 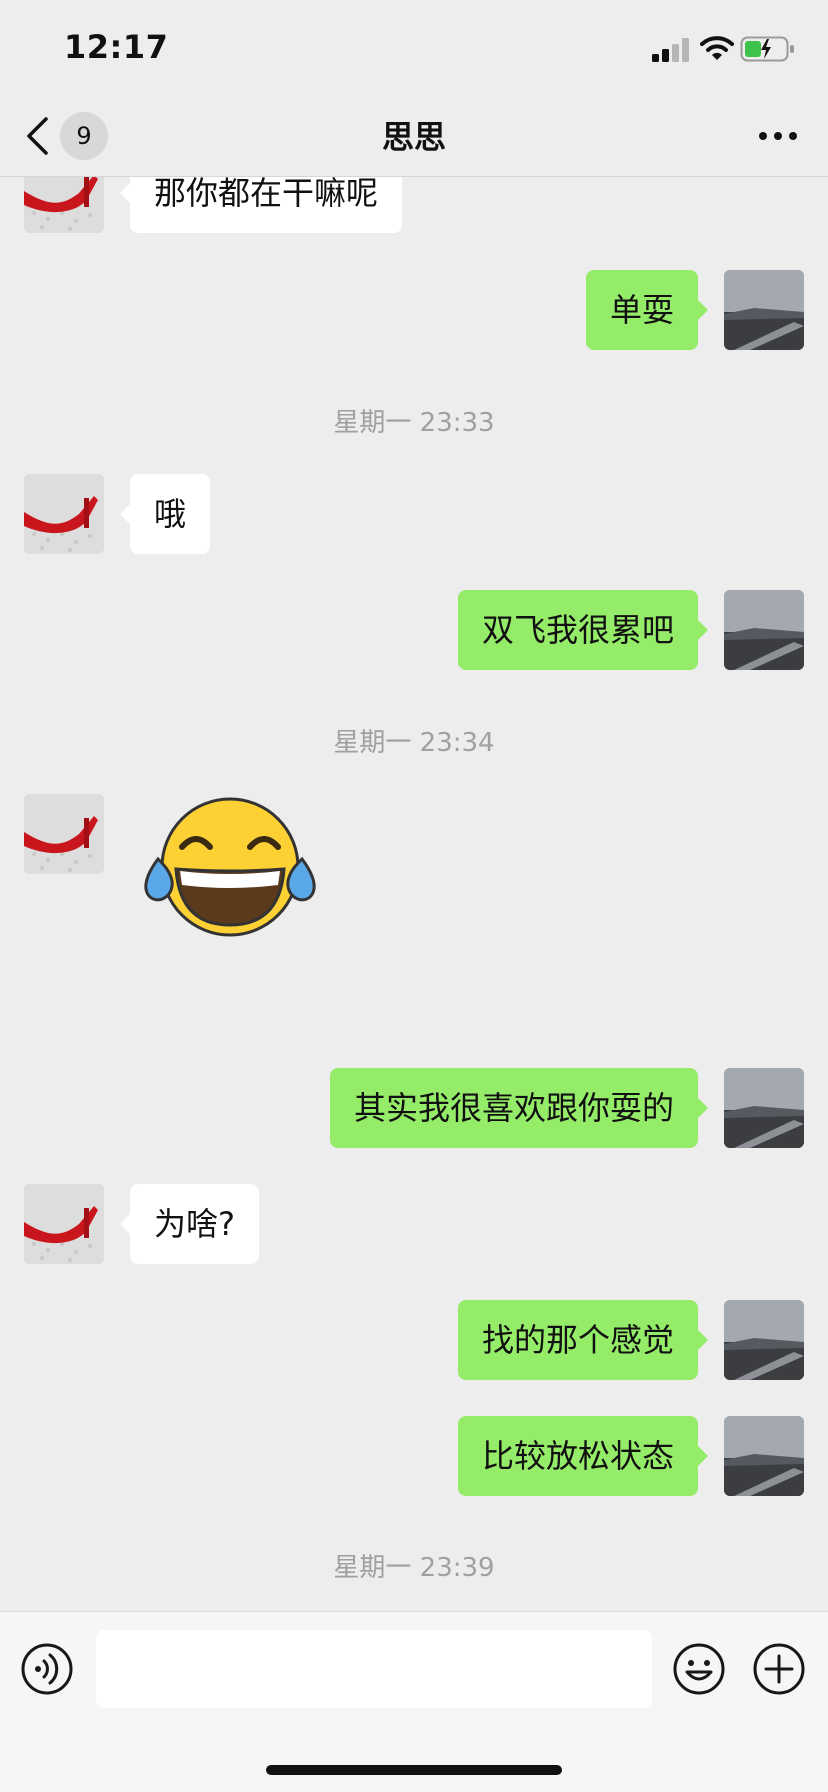 I want to click on message-bubble-outgoing: 找的那个感觉, so click(x=583, y=1340).